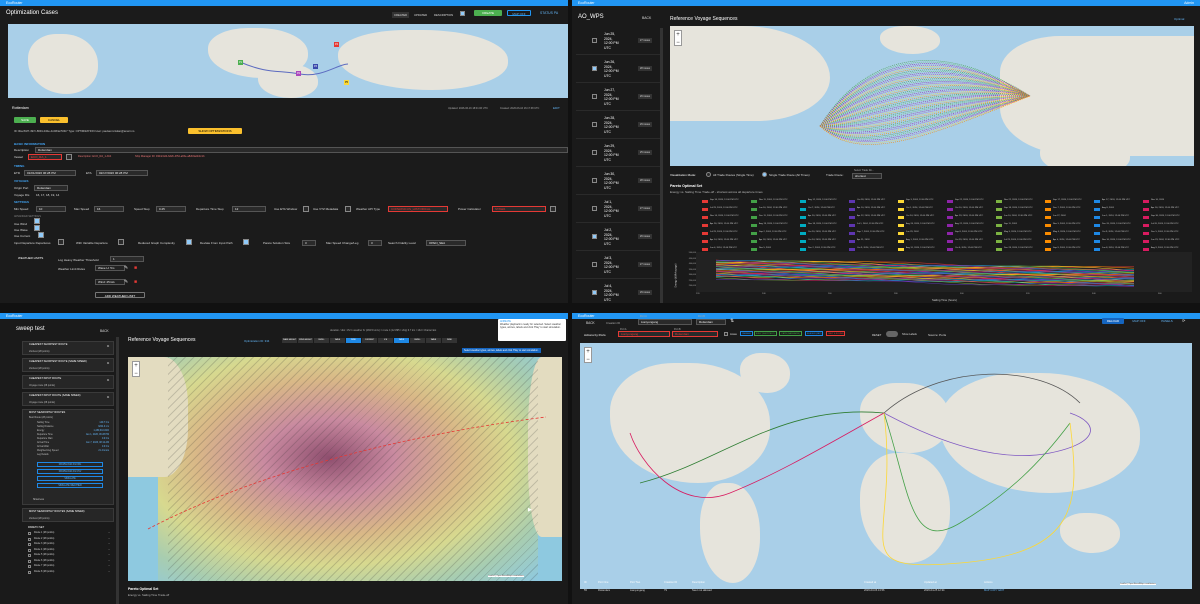  What do you see at coordinates (51, 209) in the screenshot?
I see `min-speed-input: 10` at bounding box center [51, 209].